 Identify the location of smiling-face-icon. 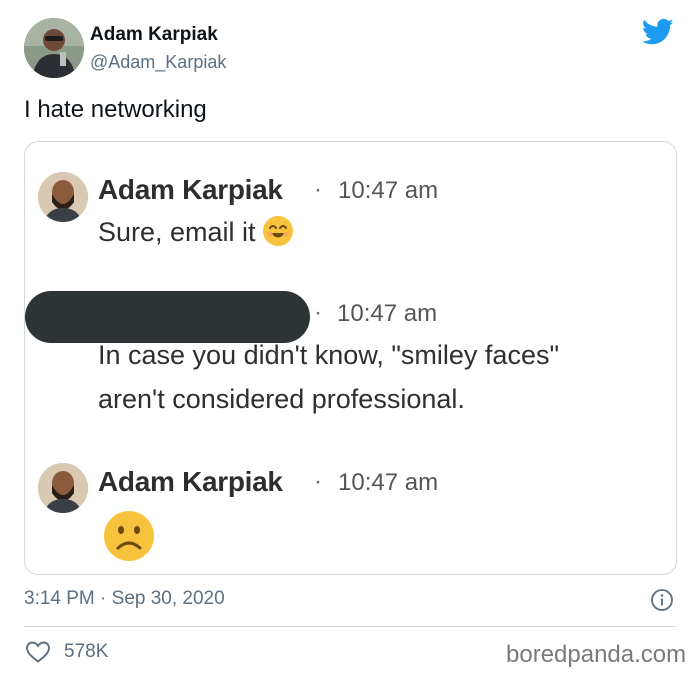
(277, 231).